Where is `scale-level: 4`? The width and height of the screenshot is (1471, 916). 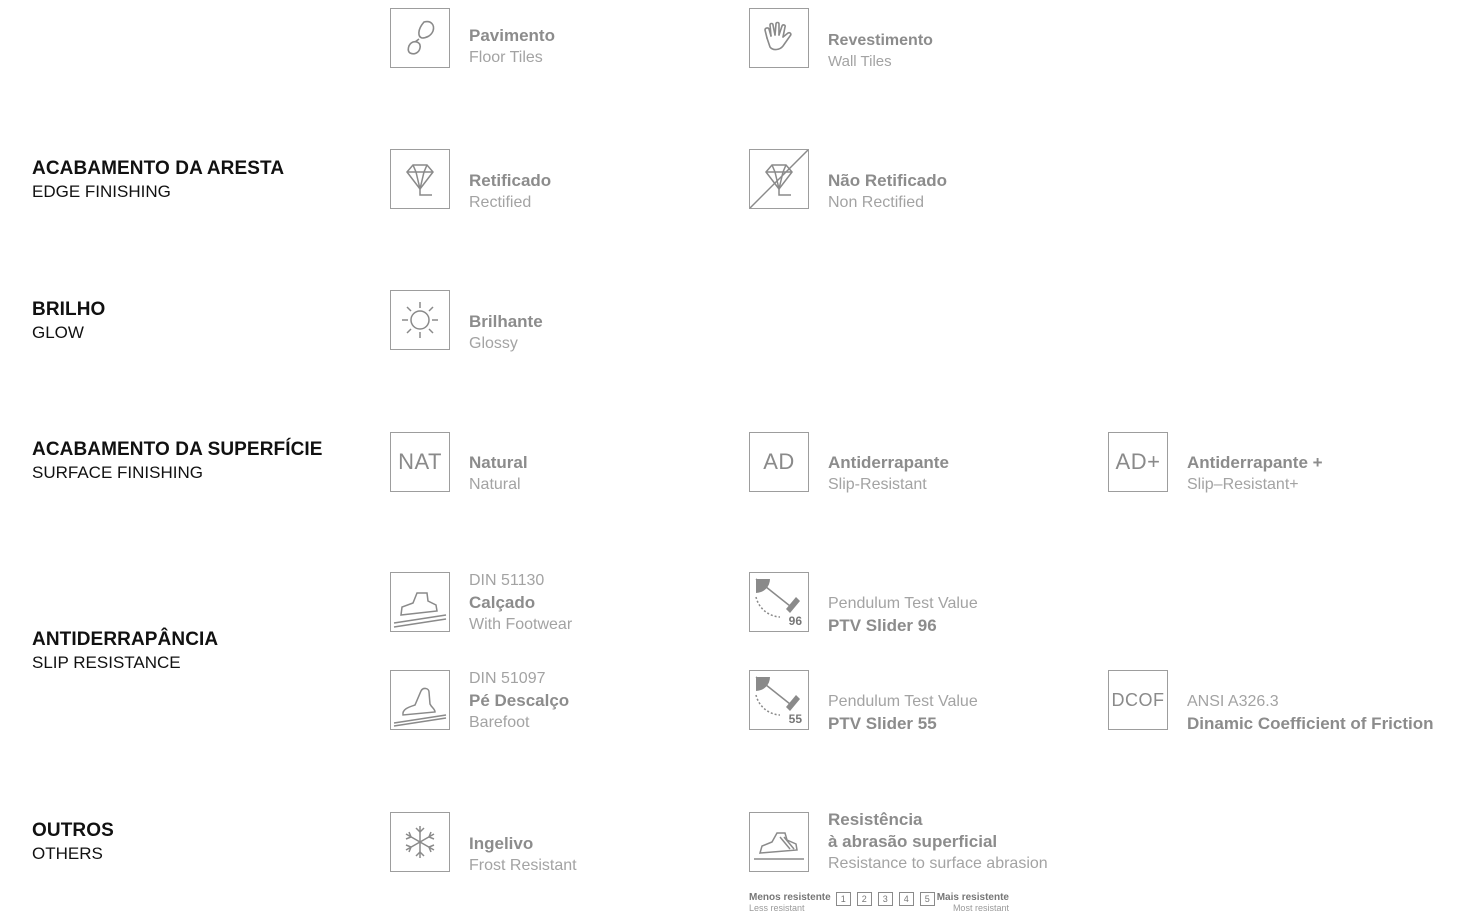 scale-level: 4 is located at coordinates (906, 899).